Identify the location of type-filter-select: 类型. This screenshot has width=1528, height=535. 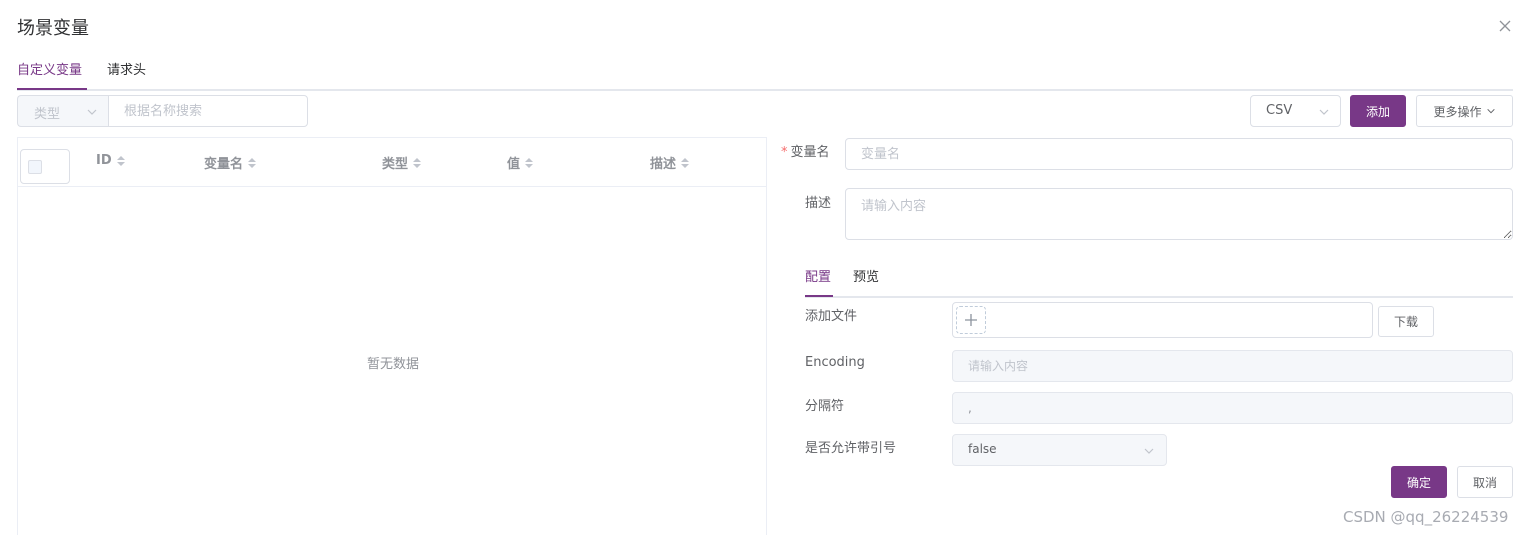
(63, 111).